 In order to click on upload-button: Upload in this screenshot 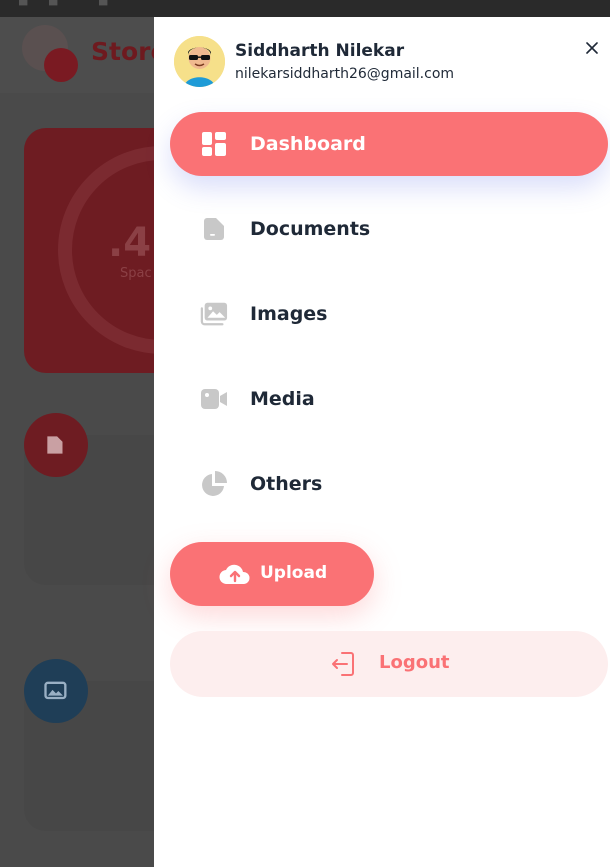, I will do `click(272, 574)`.